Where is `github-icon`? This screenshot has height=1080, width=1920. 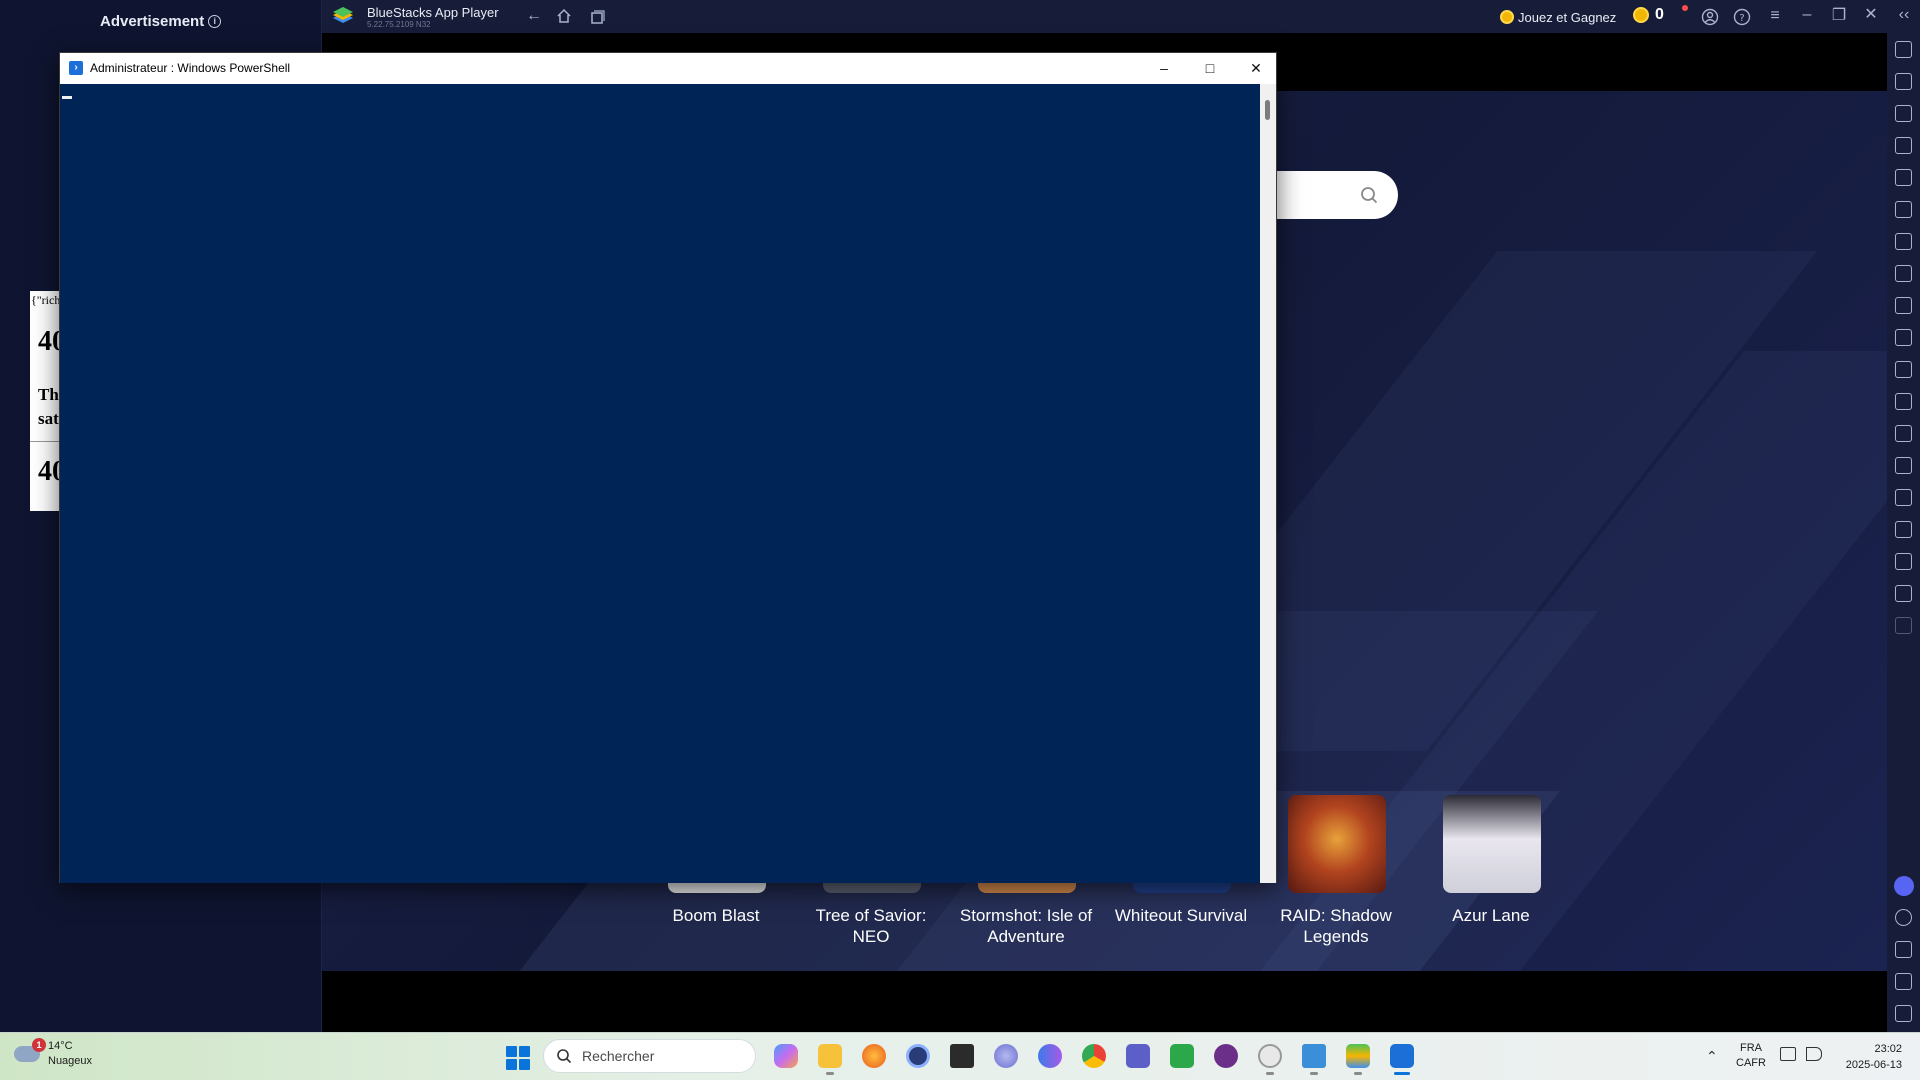 github-icon is located at coordinates (1226, 1056).